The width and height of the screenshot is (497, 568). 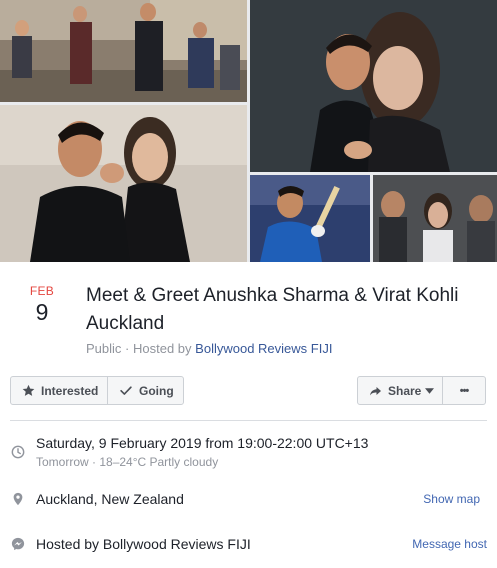 I want to click on show-map-link: Show map, so click(x=451, y=499).